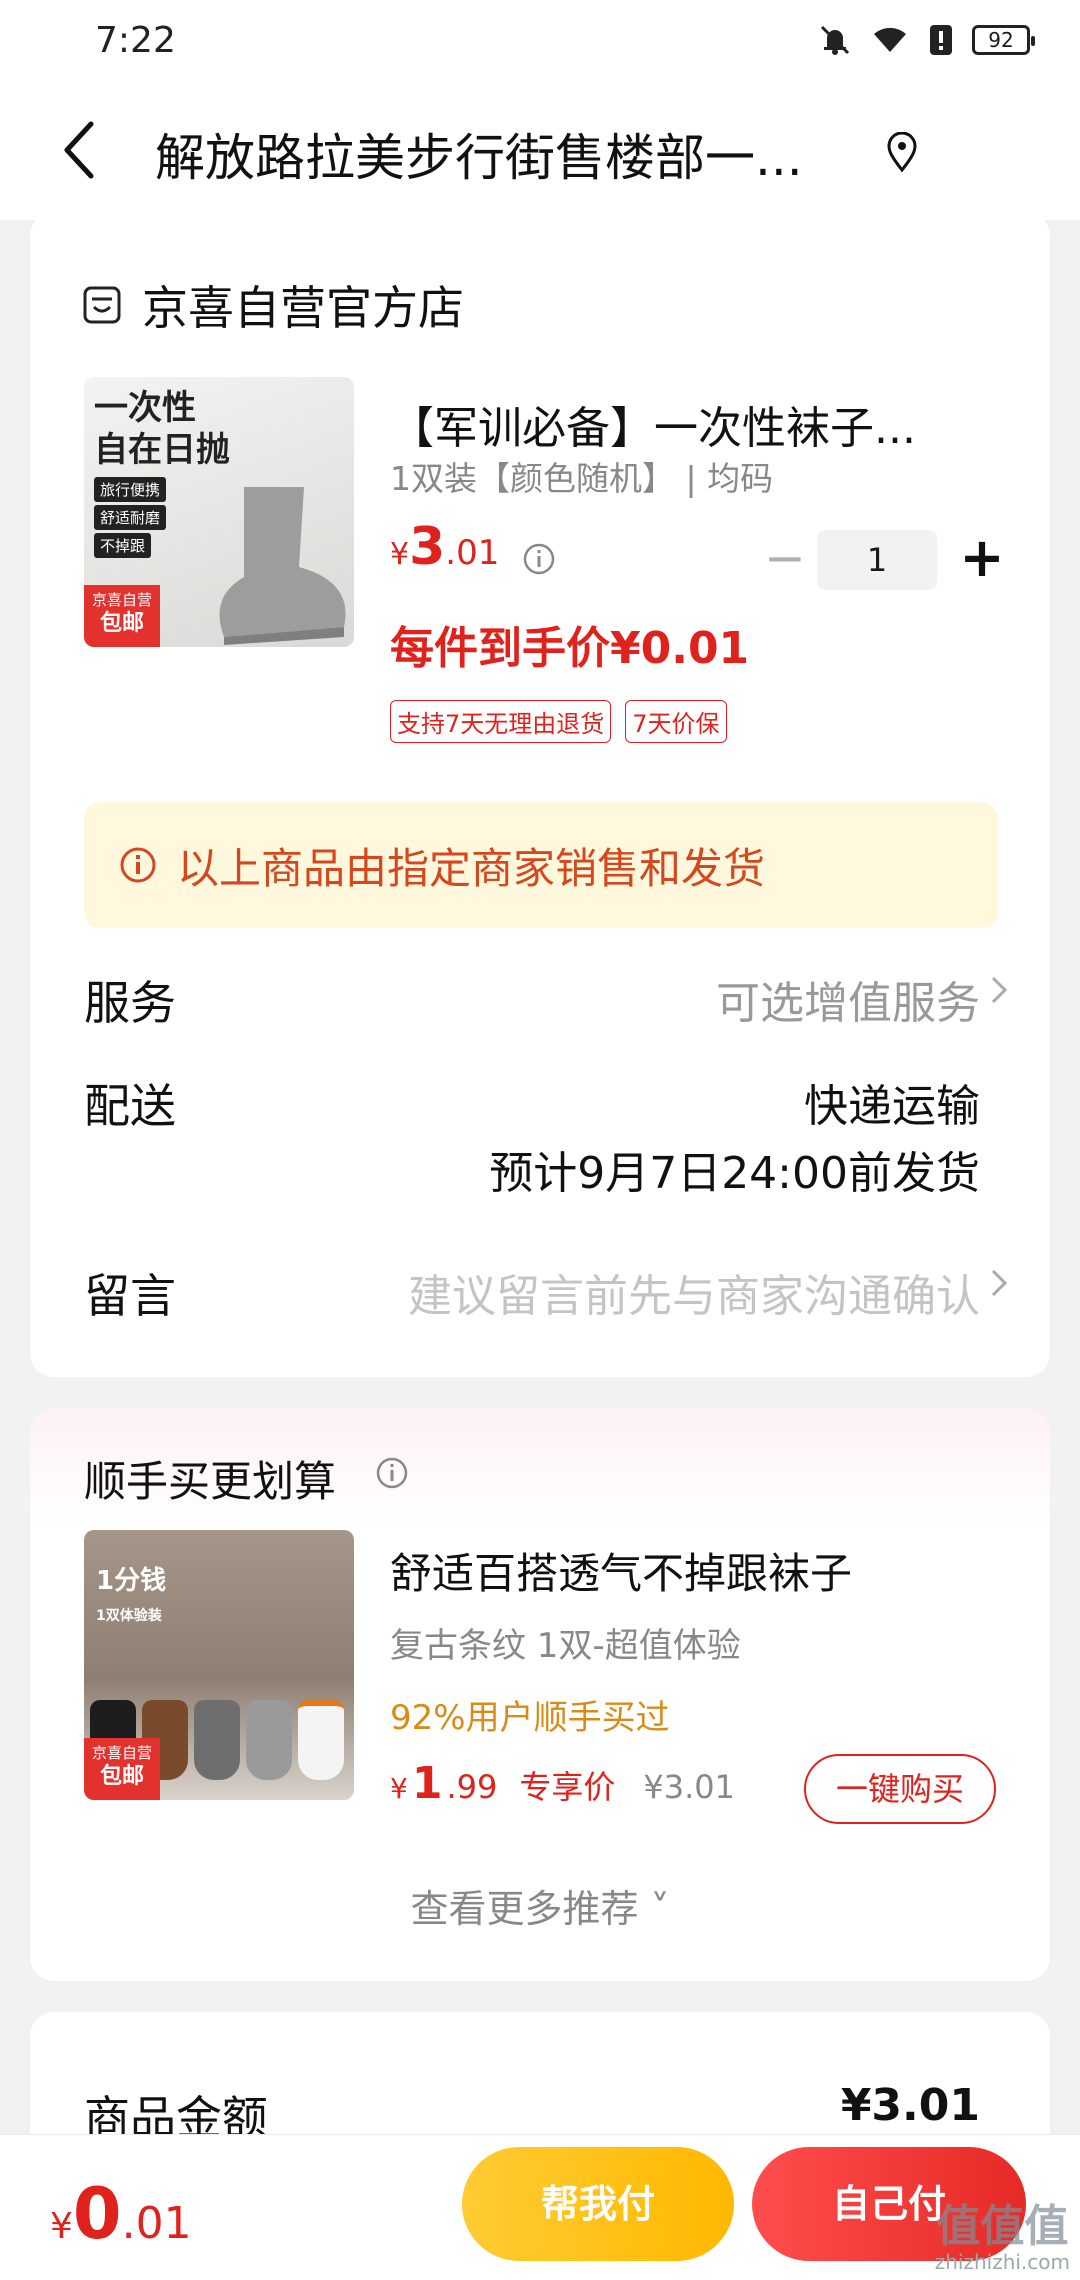 Image resolution: width=1080 pixels, height=2280 pixels. I want to click on price-integer: 1, so click(427, 1783).